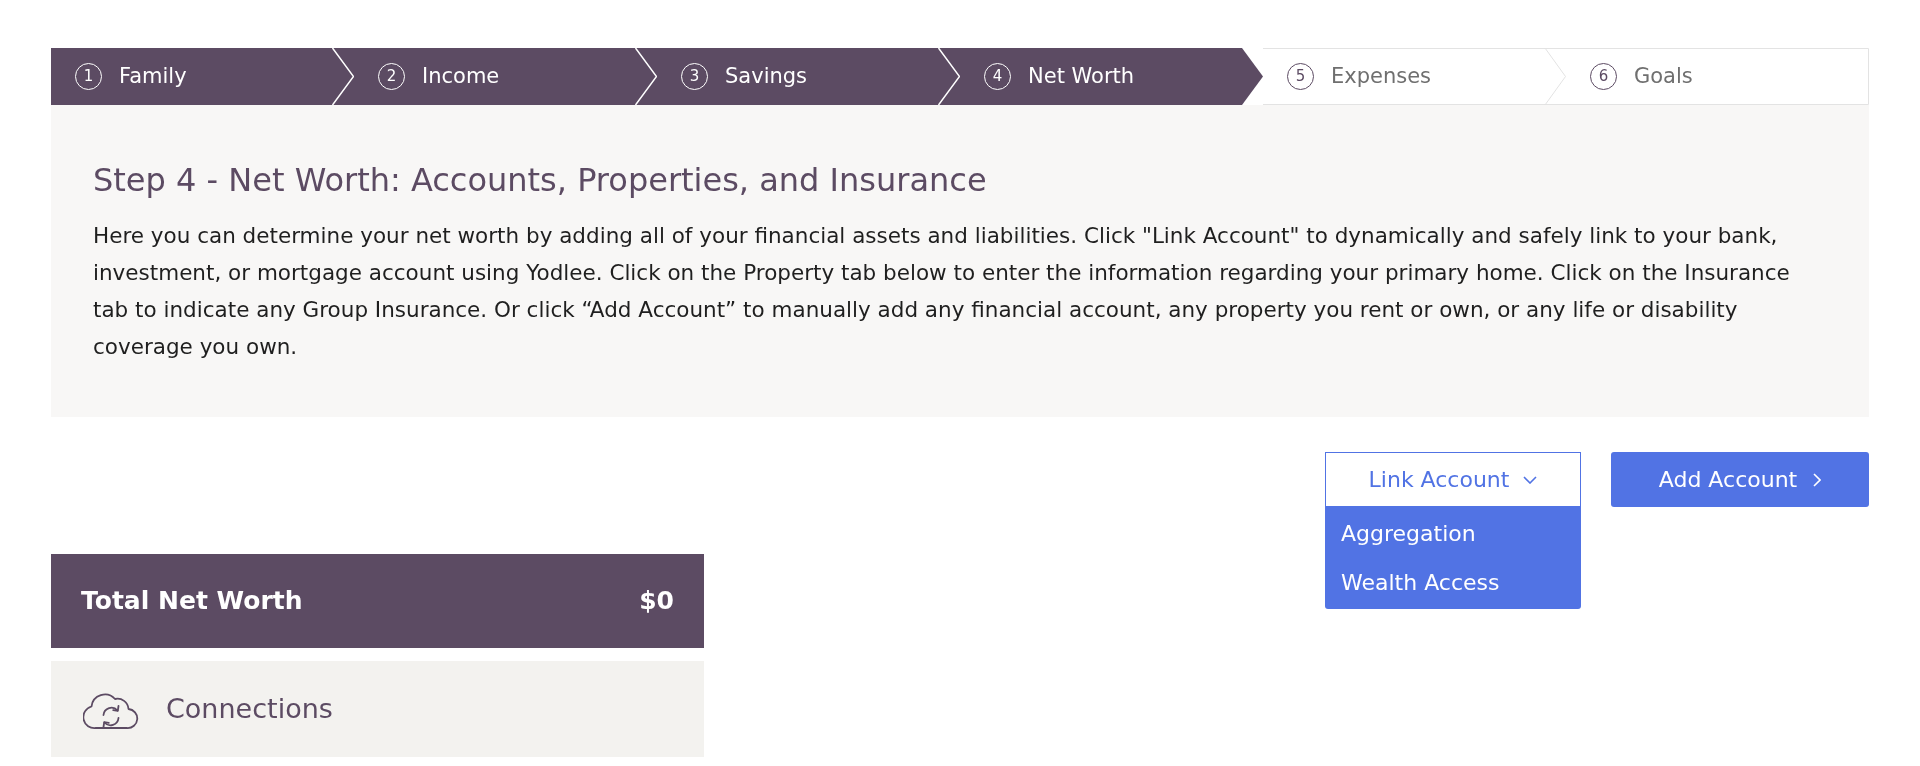  What do you see at coordinates (1740, 479) in the screenshot?
I see `add-account-button: Add Account` at bounding box center [1740, 479].